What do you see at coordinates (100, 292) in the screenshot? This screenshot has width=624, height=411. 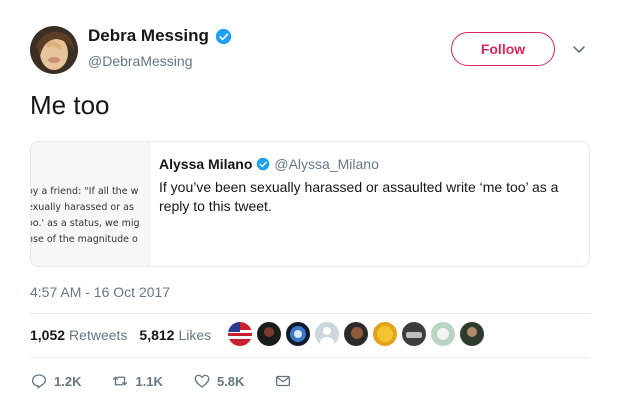 I see `tweet-timestamp: 4:57 AM - 16 Oct 2017` at bounding box center [100, 292].